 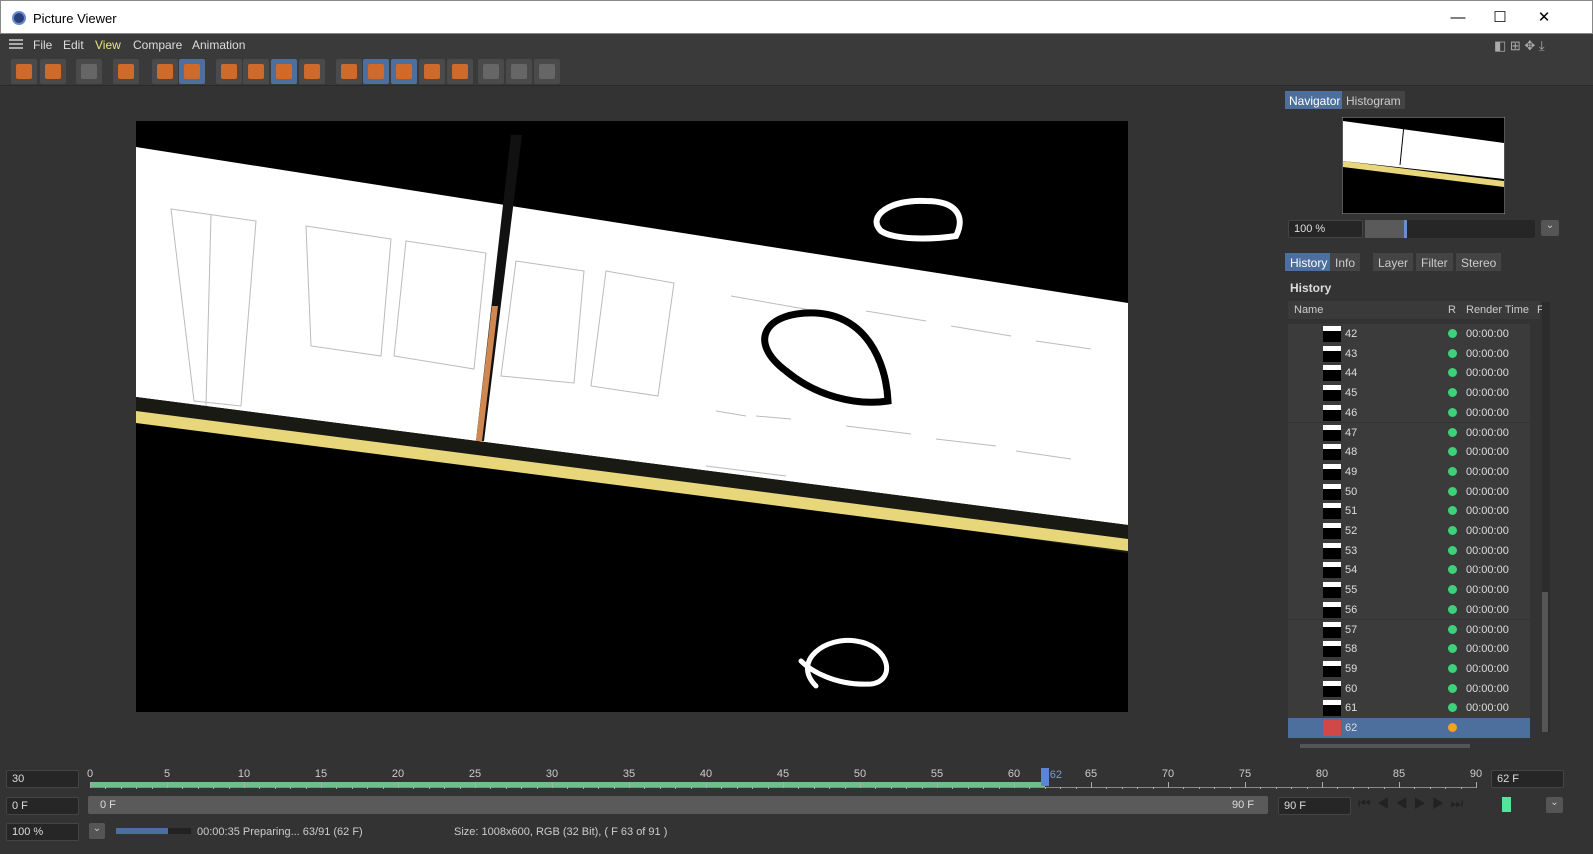 What do you see at coordinates (1452, 310) in the screenshot?
I see `col-r: R` at bounding box center [1452, 310].